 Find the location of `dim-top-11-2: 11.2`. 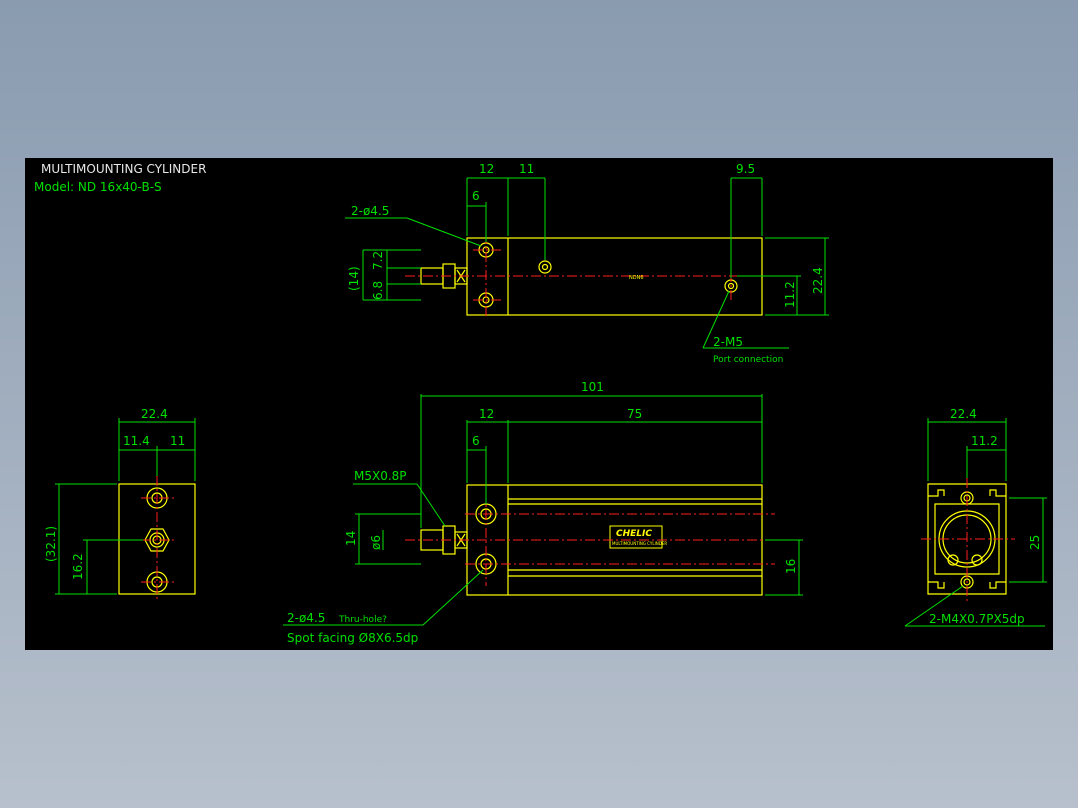

dim-top-11-2: 11.2 is located at coordinates (790, 294).